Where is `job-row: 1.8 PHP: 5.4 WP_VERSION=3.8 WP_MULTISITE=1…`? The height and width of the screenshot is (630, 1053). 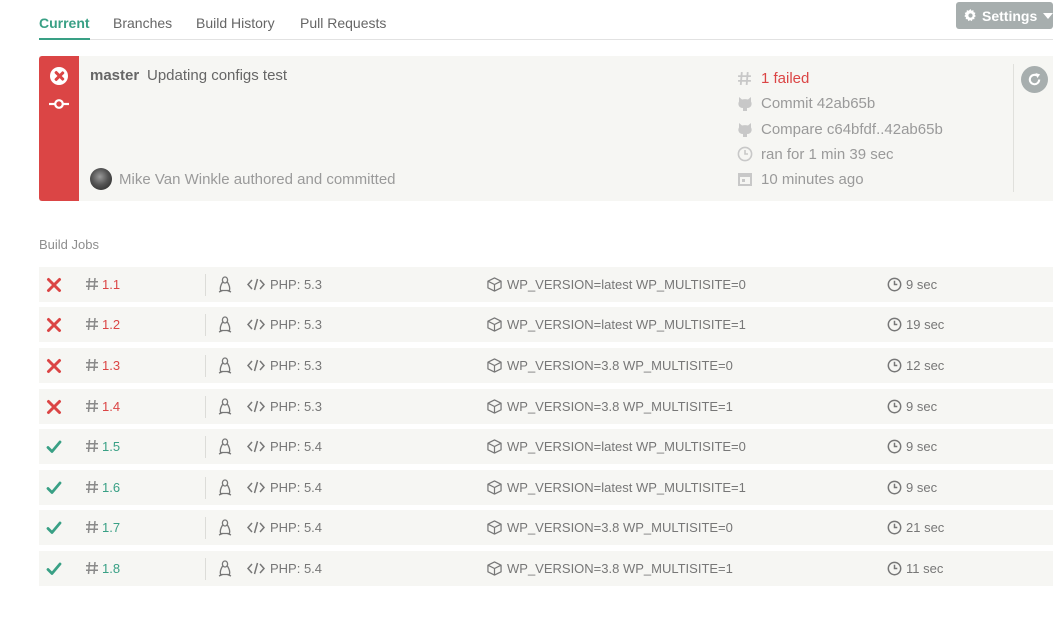
job-row: 1.8 PHP: 5.4 WP_VERSION=3.8 WP_MULTISITE=1… is located at coordinates (546, 568).